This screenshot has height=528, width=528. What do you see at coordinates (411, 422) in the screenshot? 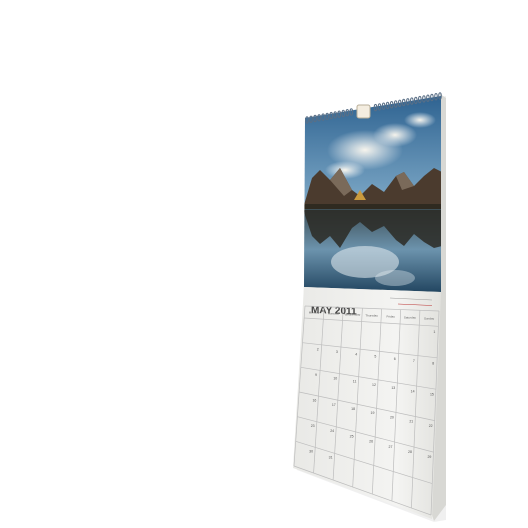
I see `day-number: 21` at bounding box center [411, 422].